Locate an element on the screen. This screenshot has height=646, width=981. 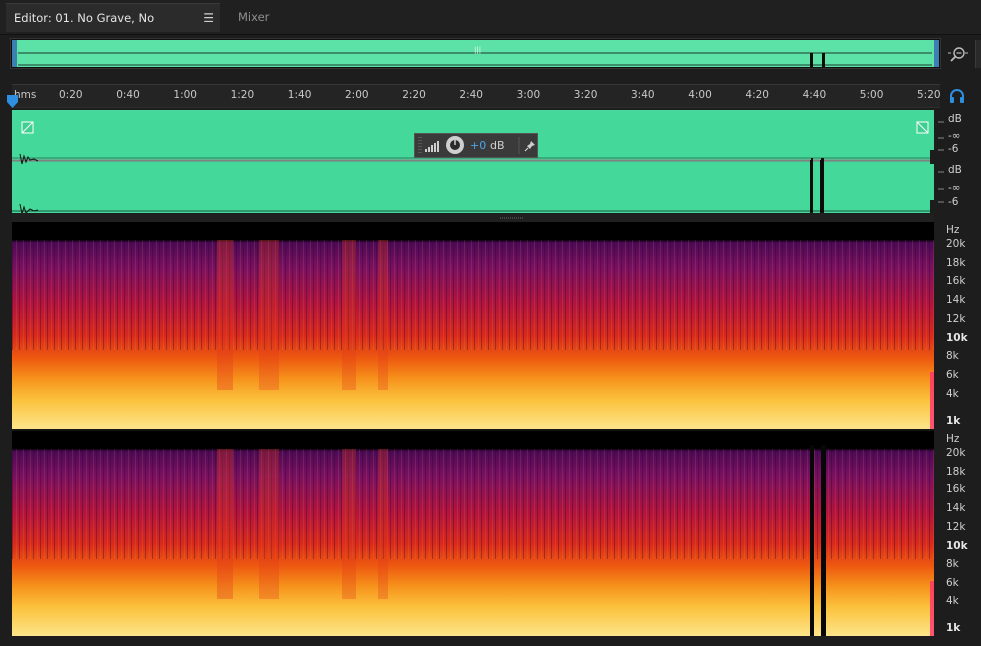
gain-hud: +0 dB is located at coordinates (476, 145).